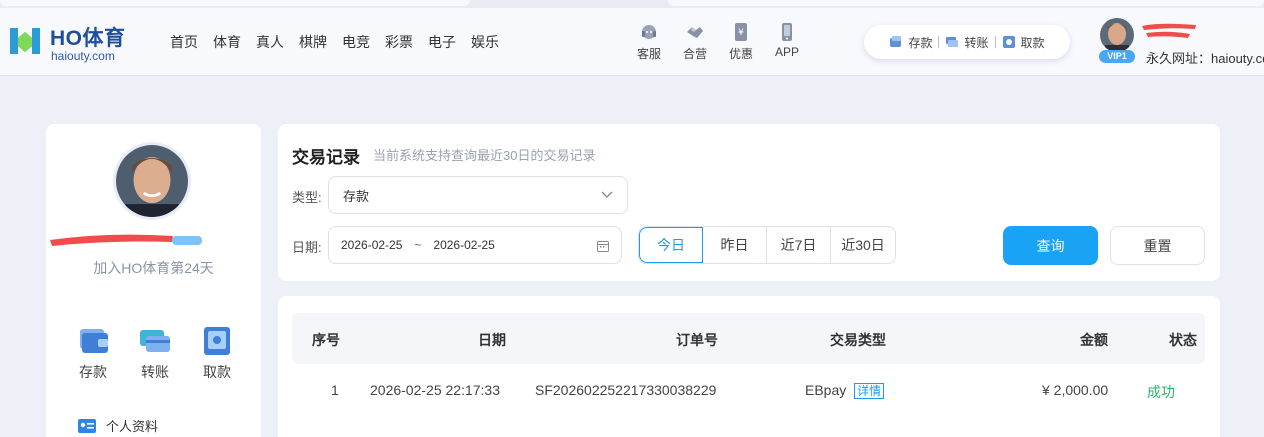  Describe the element at coordinates (478, 195) in the screenshot. I see `type-select: 存款` at that location.